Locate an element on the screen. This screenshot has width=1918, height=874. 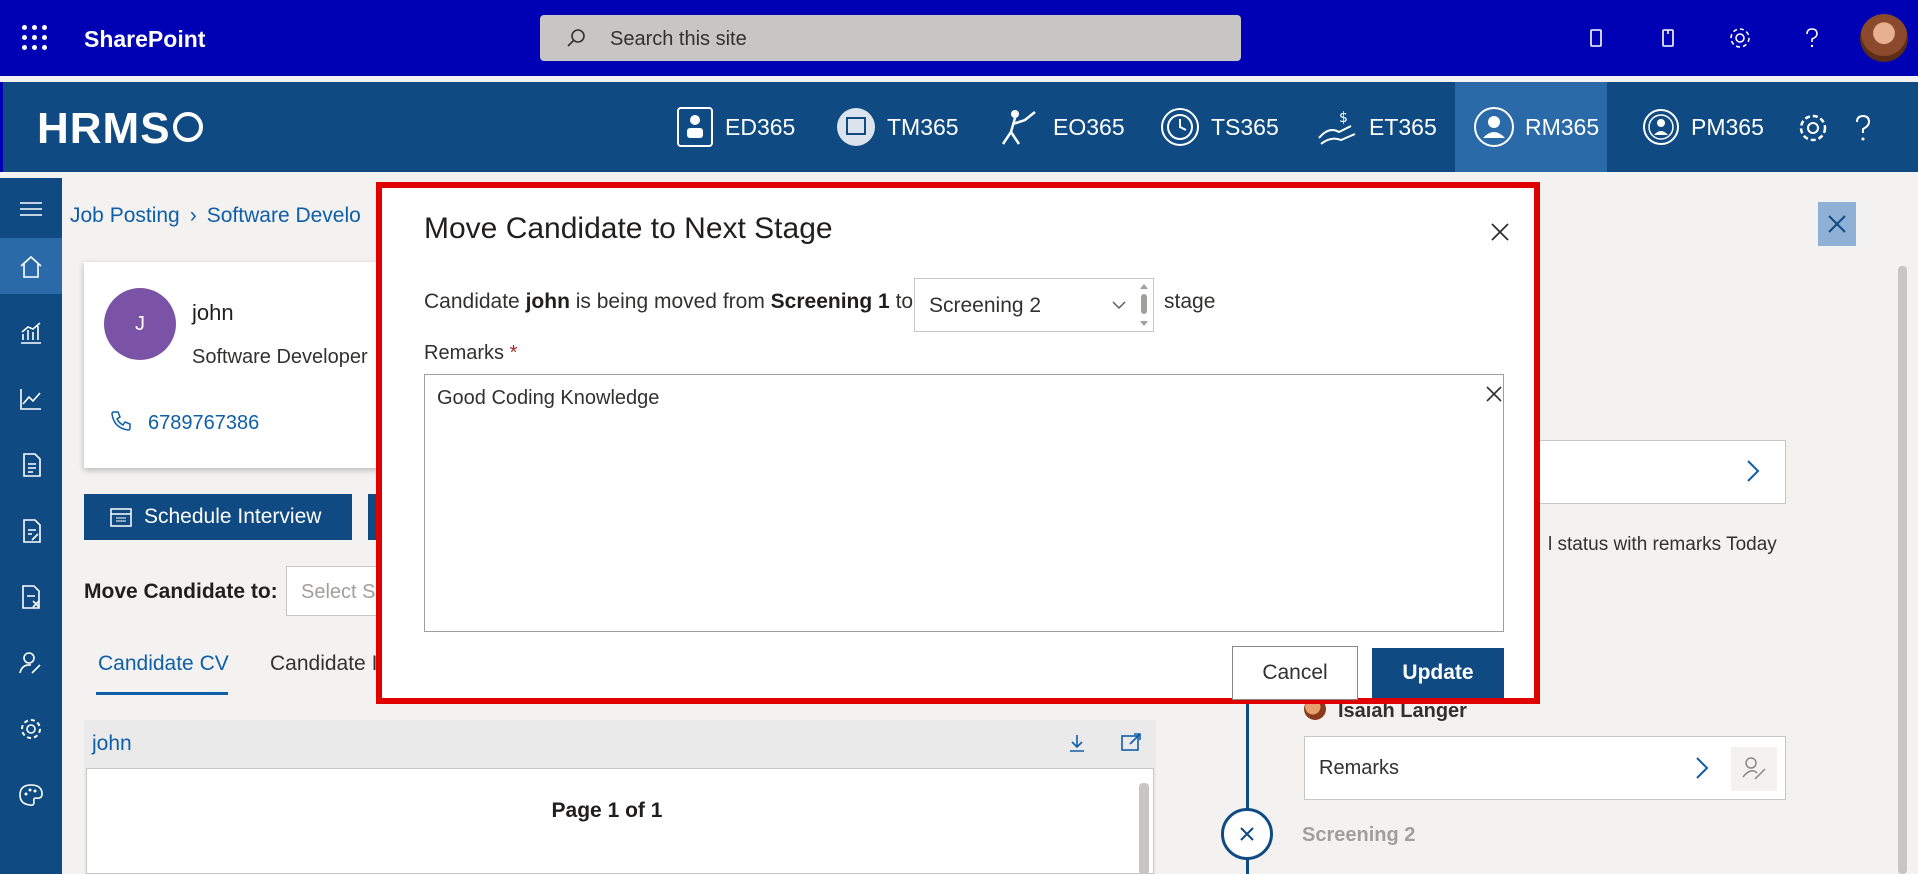
hrms-logo: HRMS is located at coordinates (120, 129).